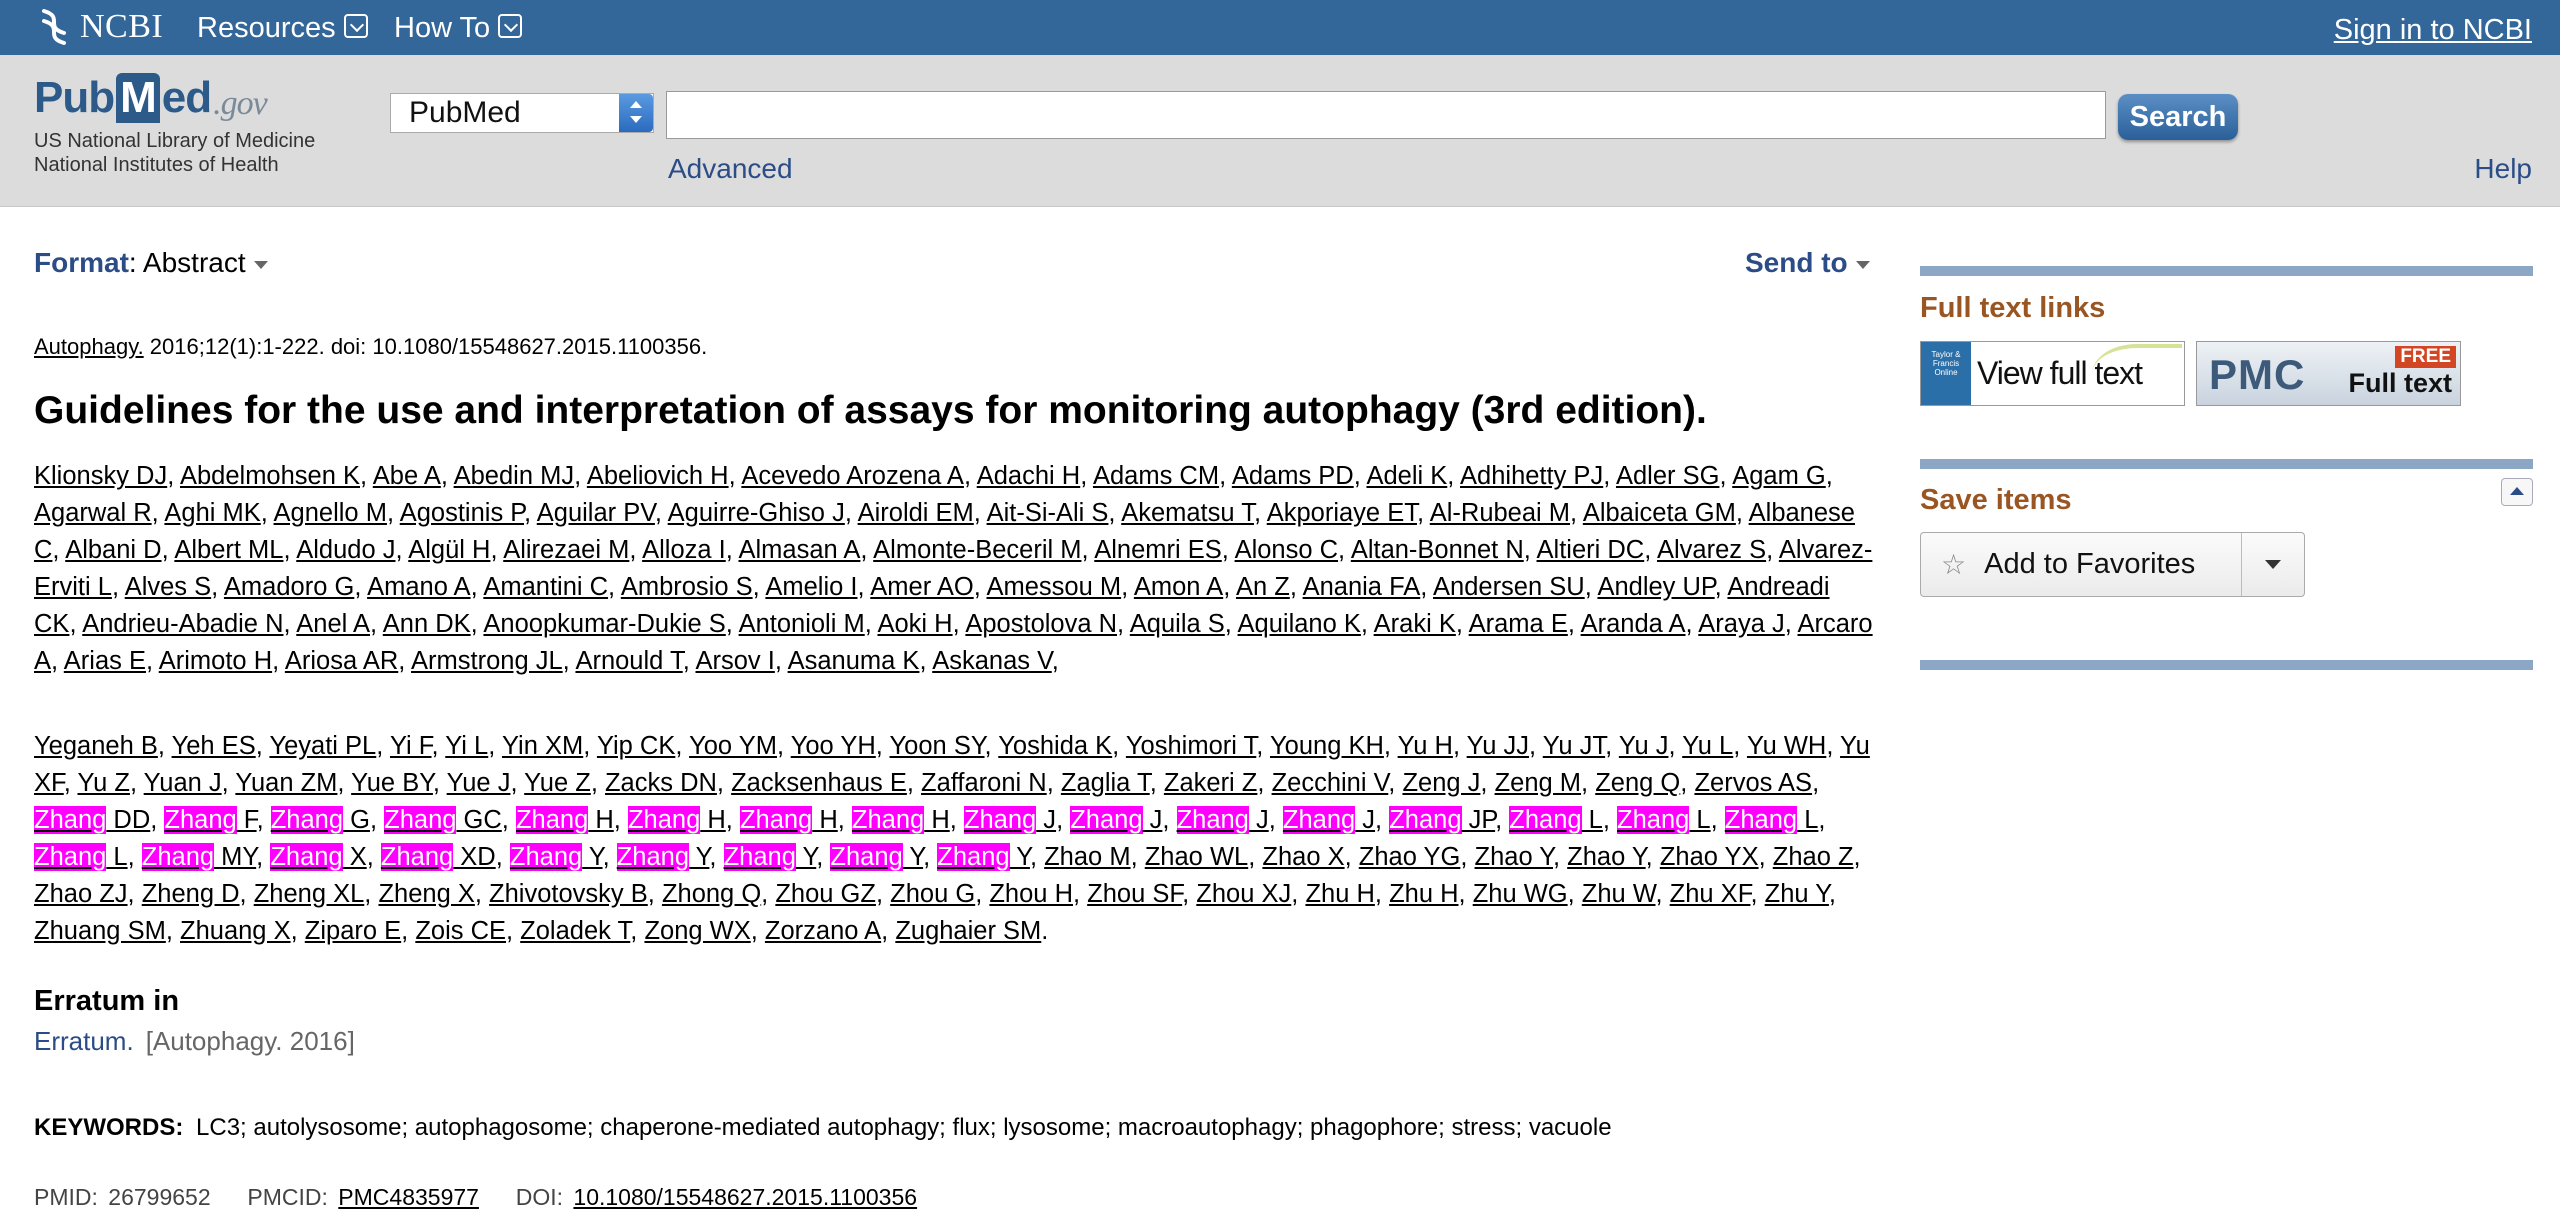  Describe the element at coordinates (628, 661) in the screenshot. I see `author-link: Arnould T` at that location.